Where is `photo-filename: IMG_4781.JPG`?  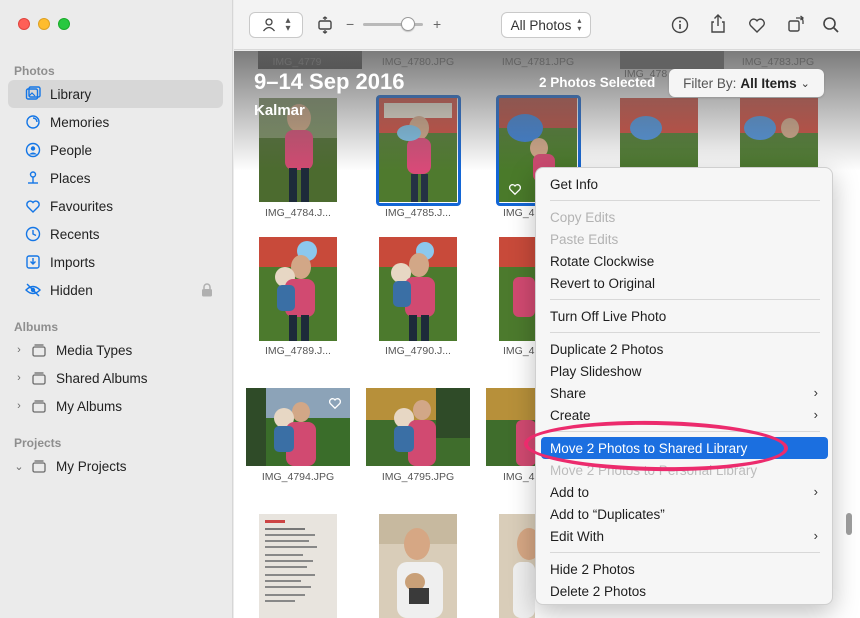
photo-filename: IMG_4781.JPG is located at coordinates (538, 62).